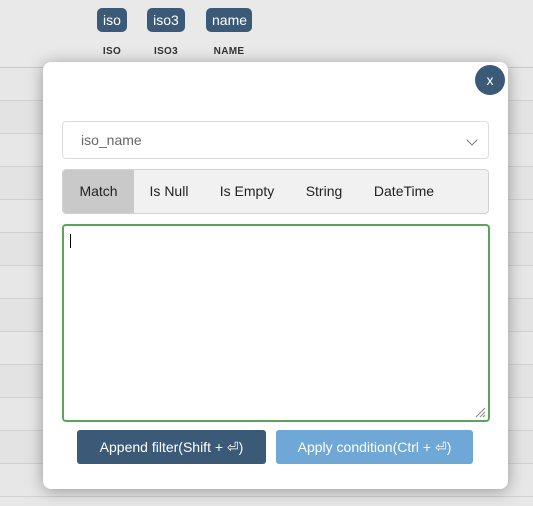  Describe the element at coordinates (490, 80) in the screenshot. I see `close-button: x` at that location.